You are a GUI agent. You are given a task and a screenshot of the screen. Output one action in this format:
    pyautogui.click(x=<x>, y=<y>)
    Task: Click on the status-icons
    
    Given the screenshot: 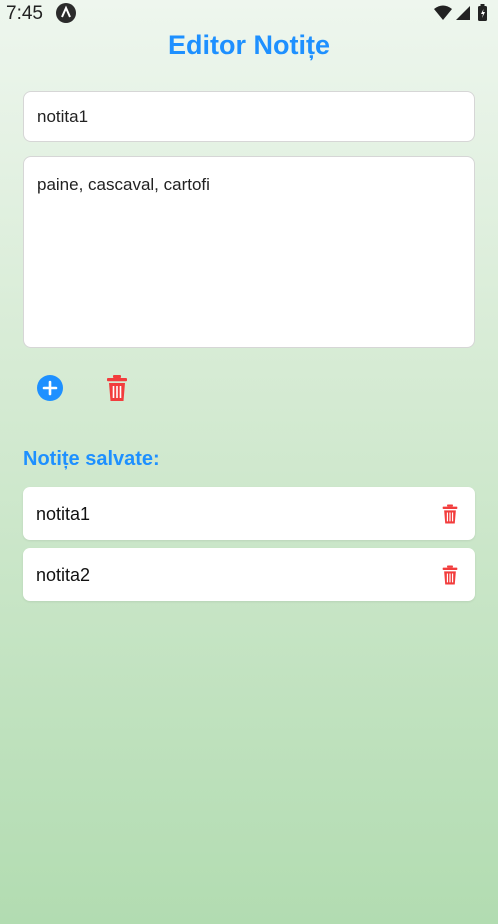 What is the action you would take?
    pyautogui.click(x=460, y=12)
    